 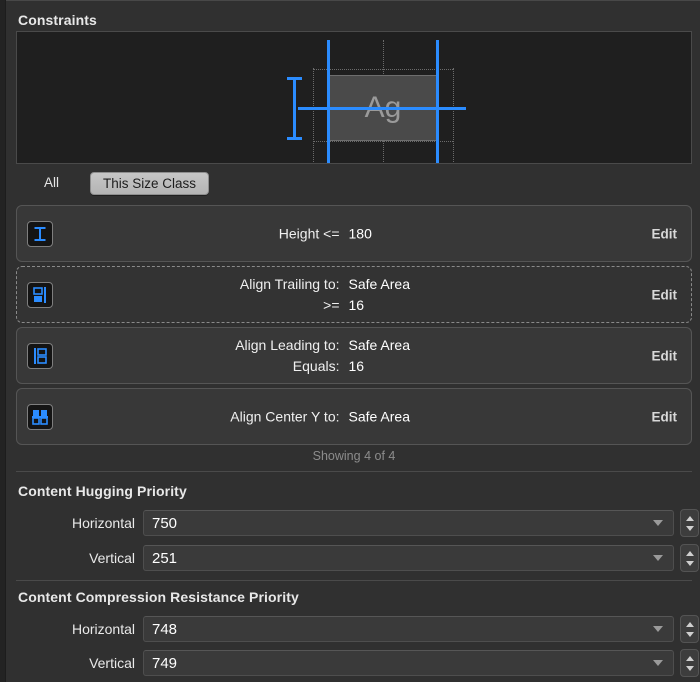 I want to click on guide-dotted-bottom, so click(x=383, y=141).